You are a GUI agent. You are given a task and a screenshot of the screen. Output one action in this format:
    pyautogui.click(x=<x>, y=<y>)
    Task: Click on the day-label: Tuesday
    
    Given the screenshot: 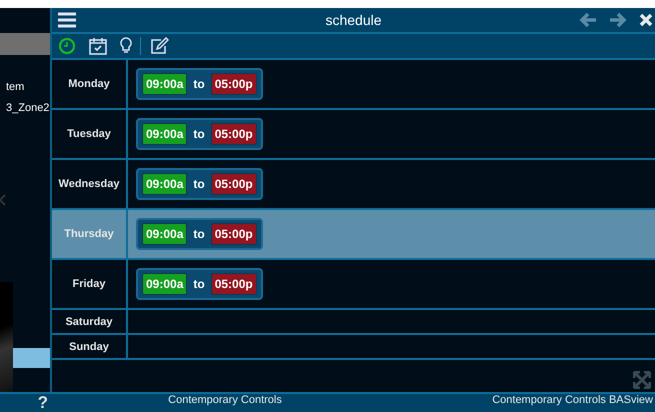 What is the action you would take?
    pyautogui.click(x=90, y=134)
    